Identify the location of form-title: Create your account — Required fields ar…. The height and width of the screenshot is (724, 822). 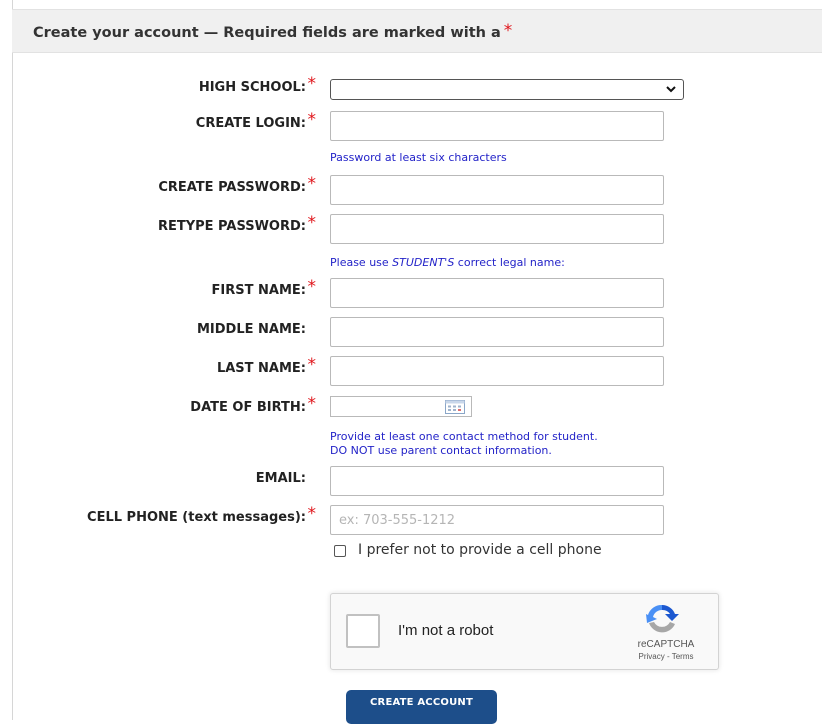
(273, 31).